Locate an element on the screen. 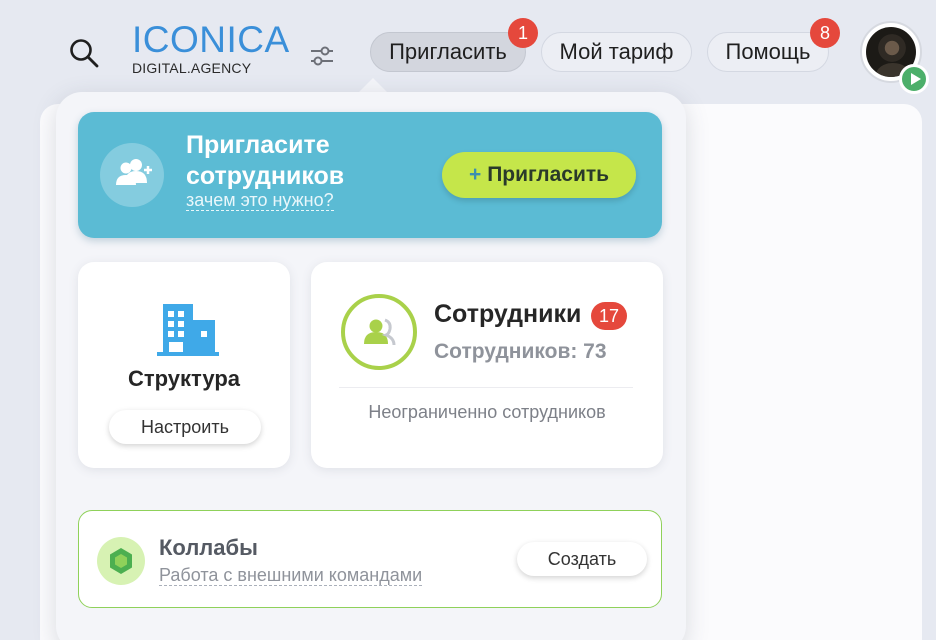 The height and width of the screenshot is (640, 936). invite-why-link: зачем это нужно? is located at coordinates (260, 200).